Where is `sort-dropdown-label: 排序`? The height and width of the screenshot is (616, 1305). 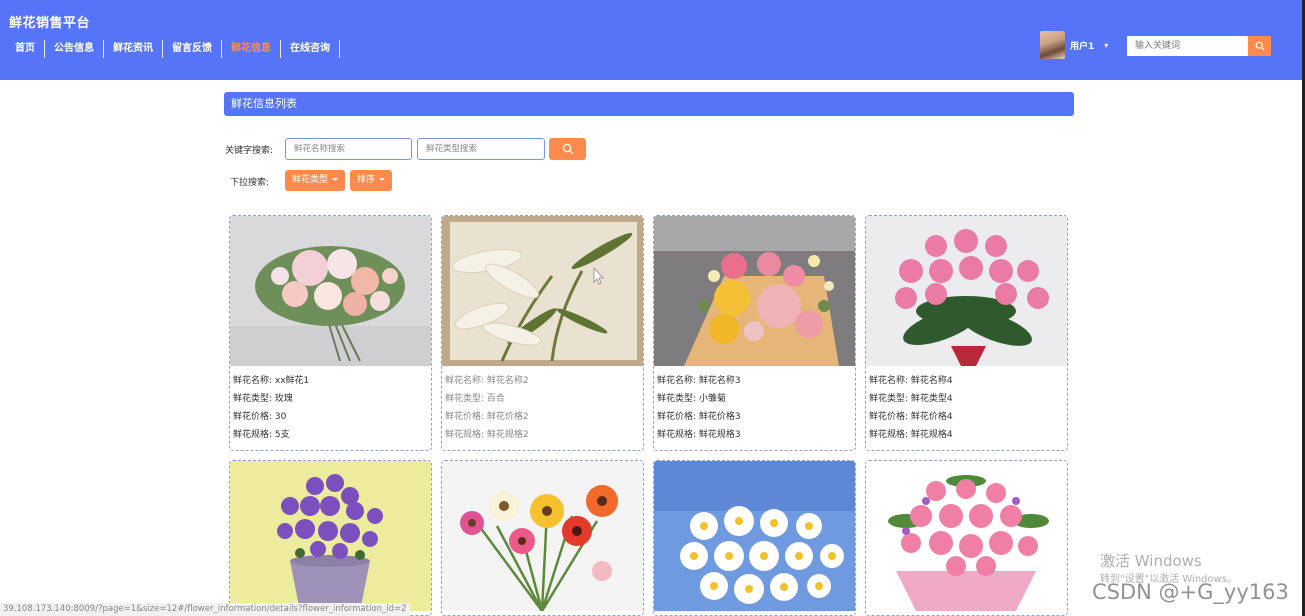 sort-dropdown-label: 排序 is located at coordinates (366, 180).